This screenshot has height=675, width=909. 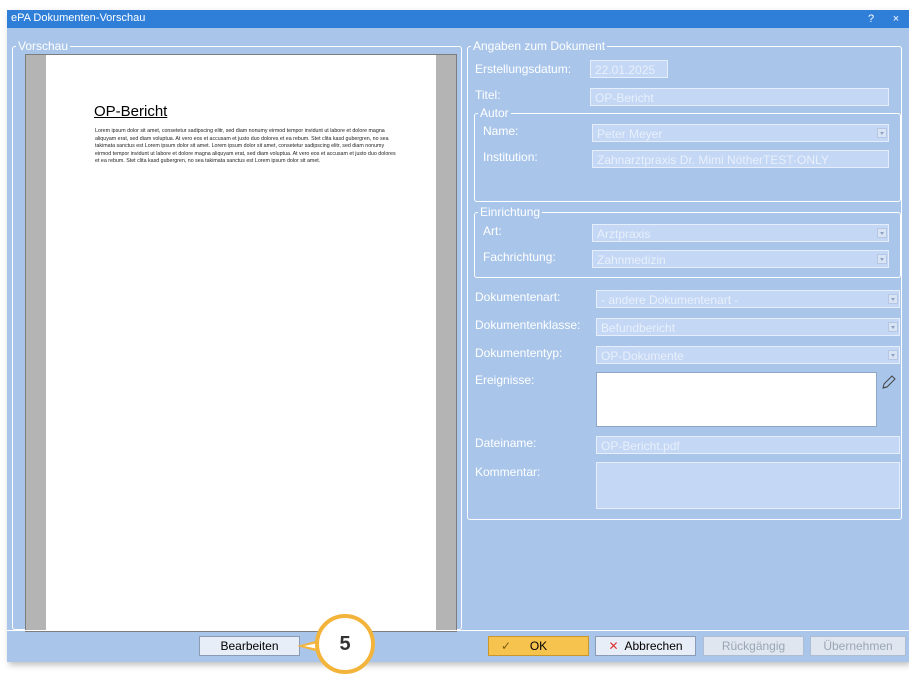 I want to click on doc-type-value: OP-Dokumente, so click(x=642, y=356).